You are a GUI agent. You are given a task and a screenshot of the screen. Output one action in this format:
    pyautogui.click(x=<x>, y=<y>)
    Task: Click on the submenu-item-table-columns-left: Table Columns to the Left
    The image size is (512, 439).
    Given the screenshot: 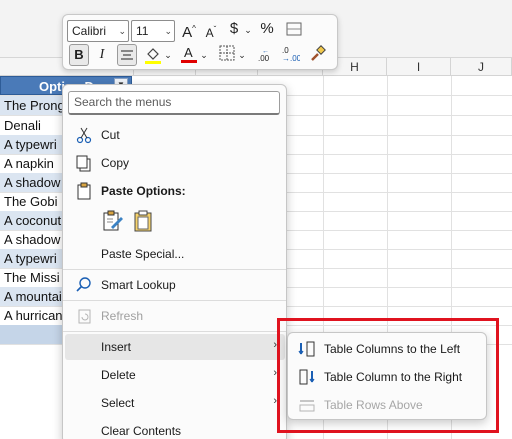 What is the action you would take?
    pyautogui.click(x=388, y=349)
    